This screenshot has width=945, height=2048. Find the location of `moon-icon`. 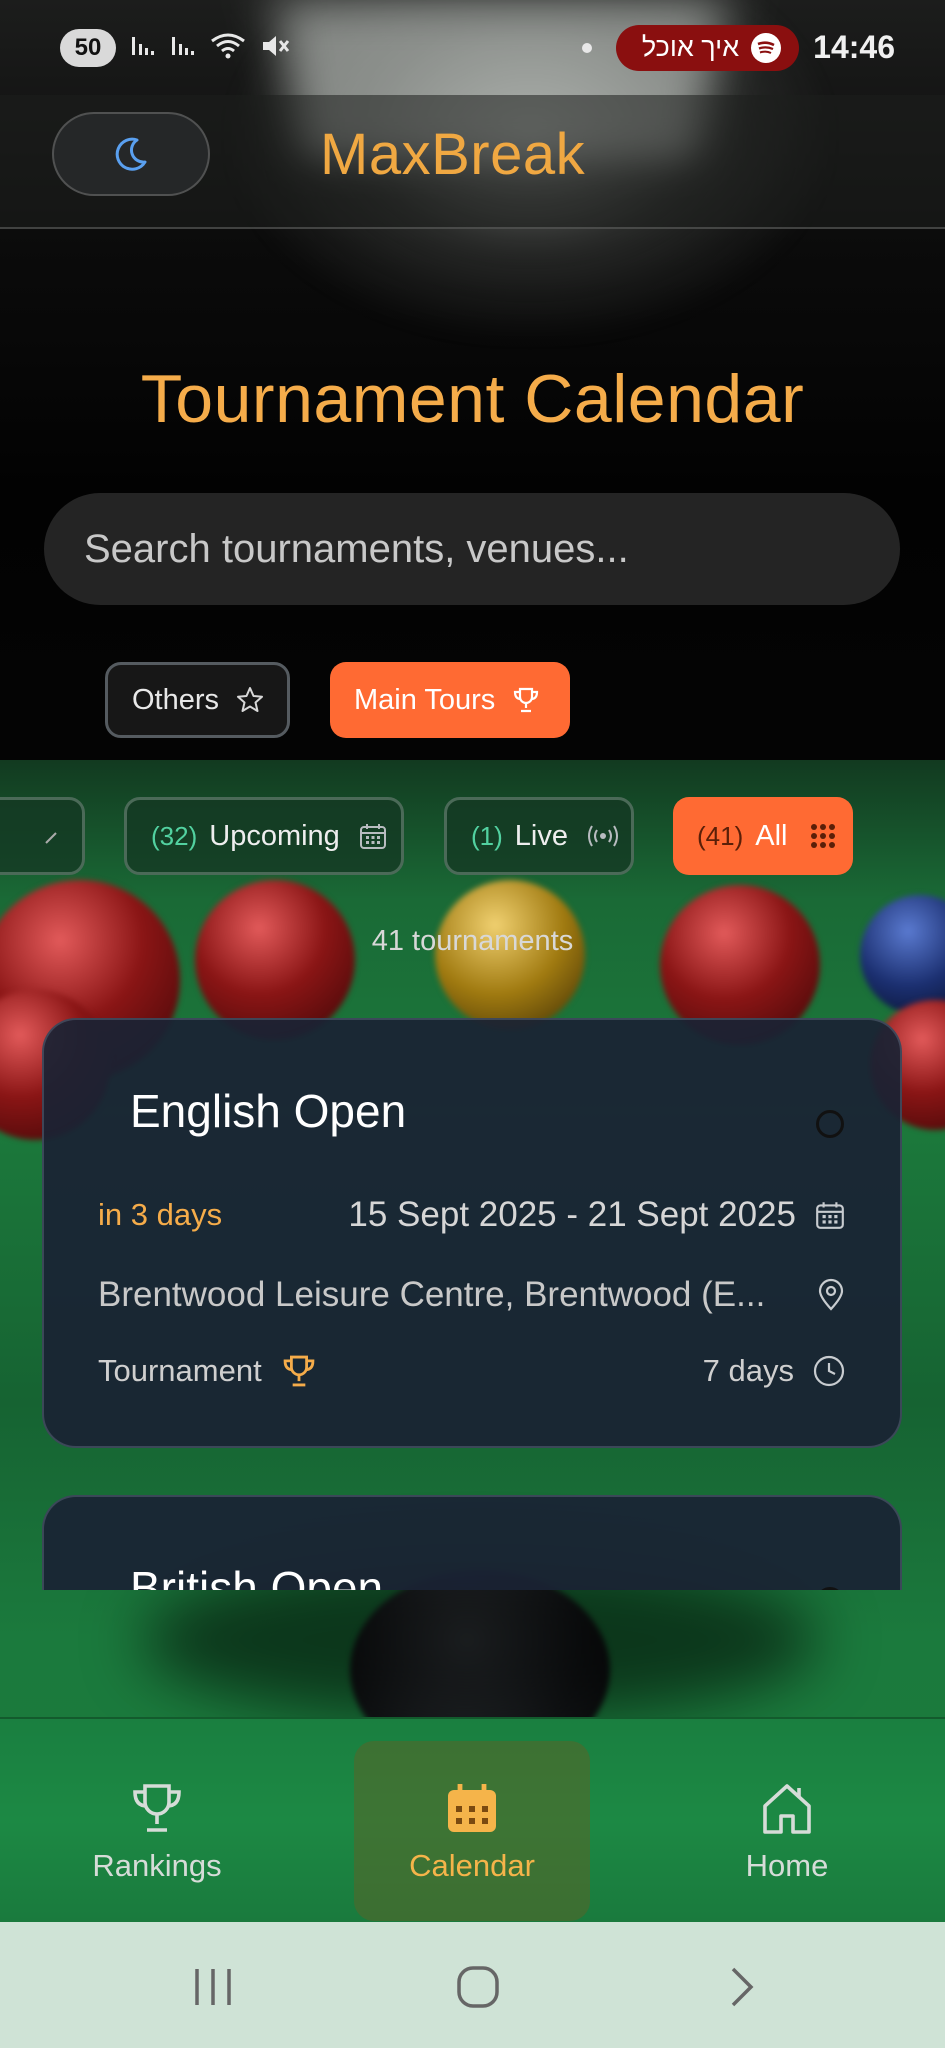

moon-icon is located at coordinates (131, 154).